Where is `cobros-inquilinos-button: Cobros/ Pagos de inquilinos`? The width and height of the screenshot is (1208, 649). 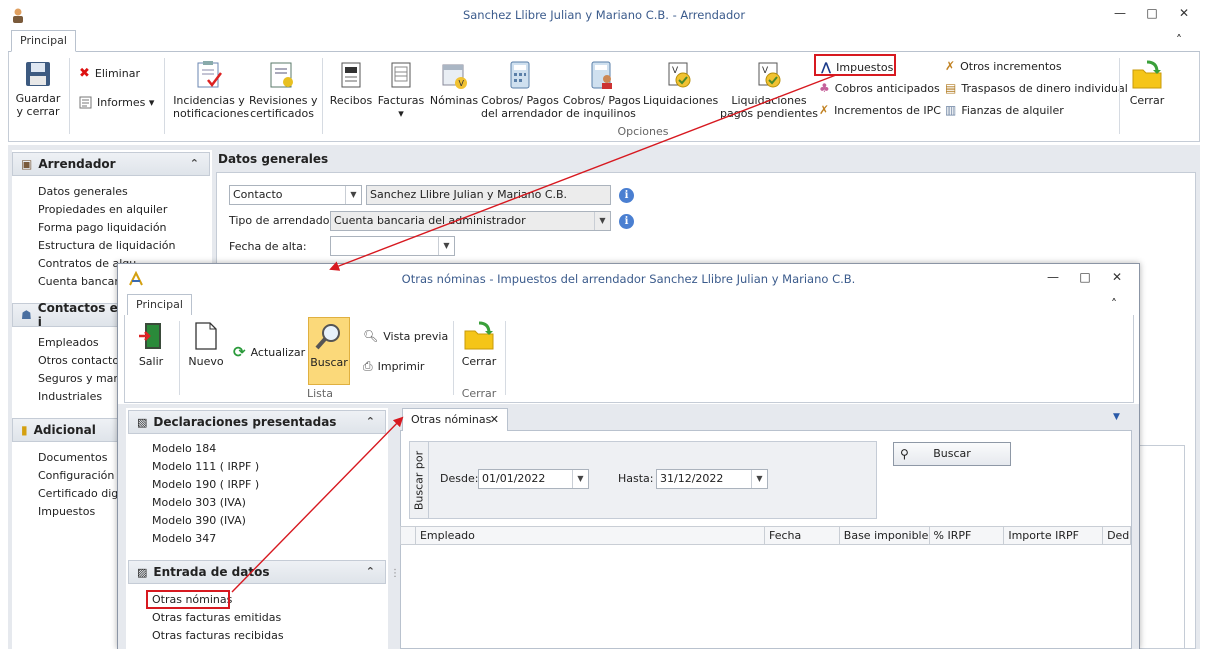
cobros-inquilinos-button: Cobros/ Pagos de inquilinos is located at coordinates (602, 90).